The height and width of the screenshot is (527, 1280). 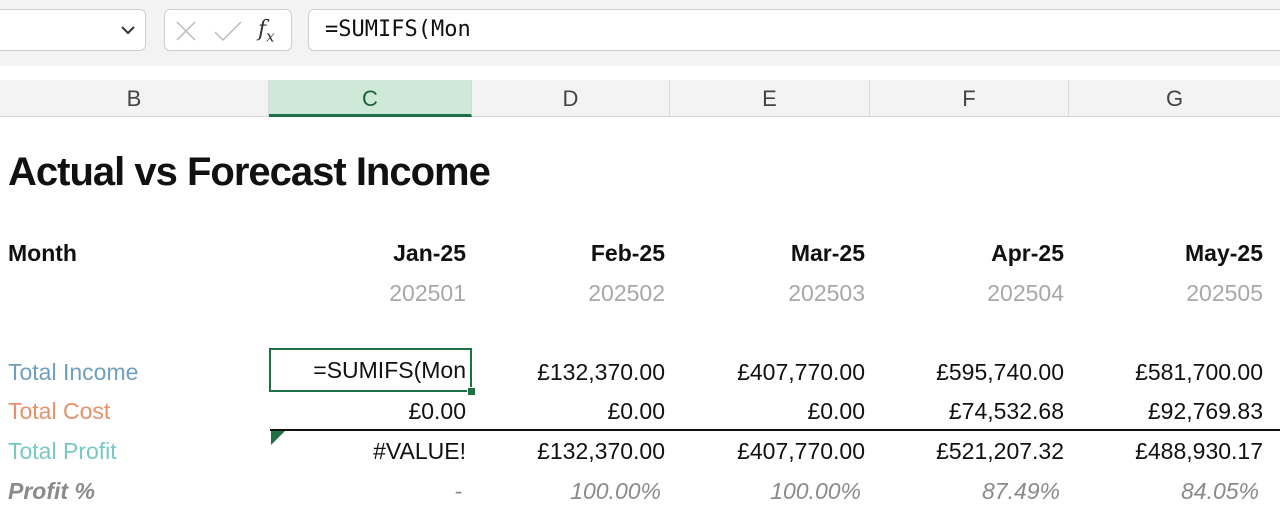 What do you see at coordinates (1166, 293) in the screenshot?
I see `month-code-g: 202505` at bounding box center [1166, 293].